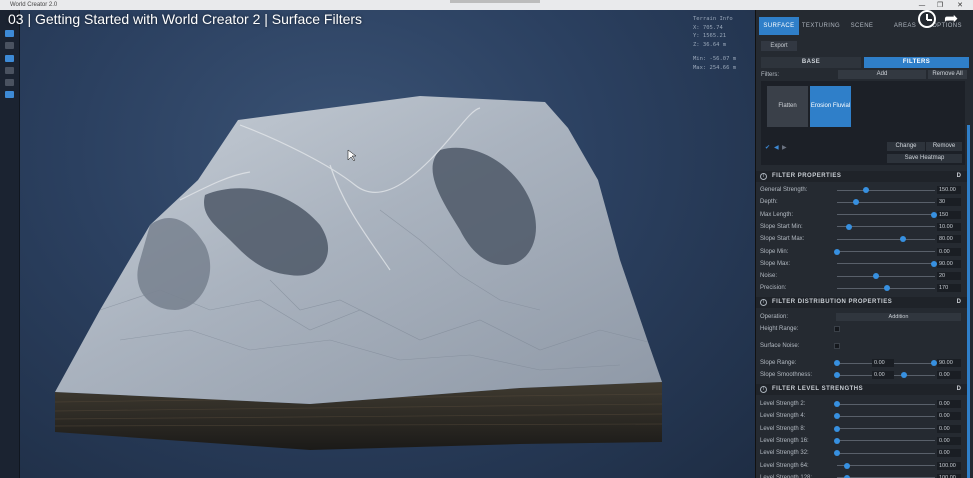 The width and height of the screenshot is (973, 478). Describe the element at coordinates (927, 19) in the screenshot. I see `clock-icon` at that location.